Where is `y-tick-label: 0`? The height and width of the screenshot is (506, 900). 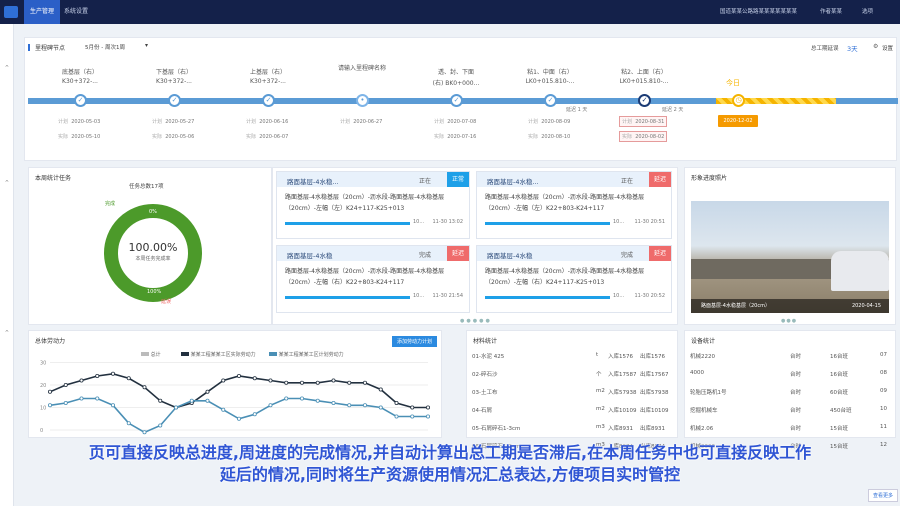 y-tick-label: 0 is located at coordinates (41, 431).